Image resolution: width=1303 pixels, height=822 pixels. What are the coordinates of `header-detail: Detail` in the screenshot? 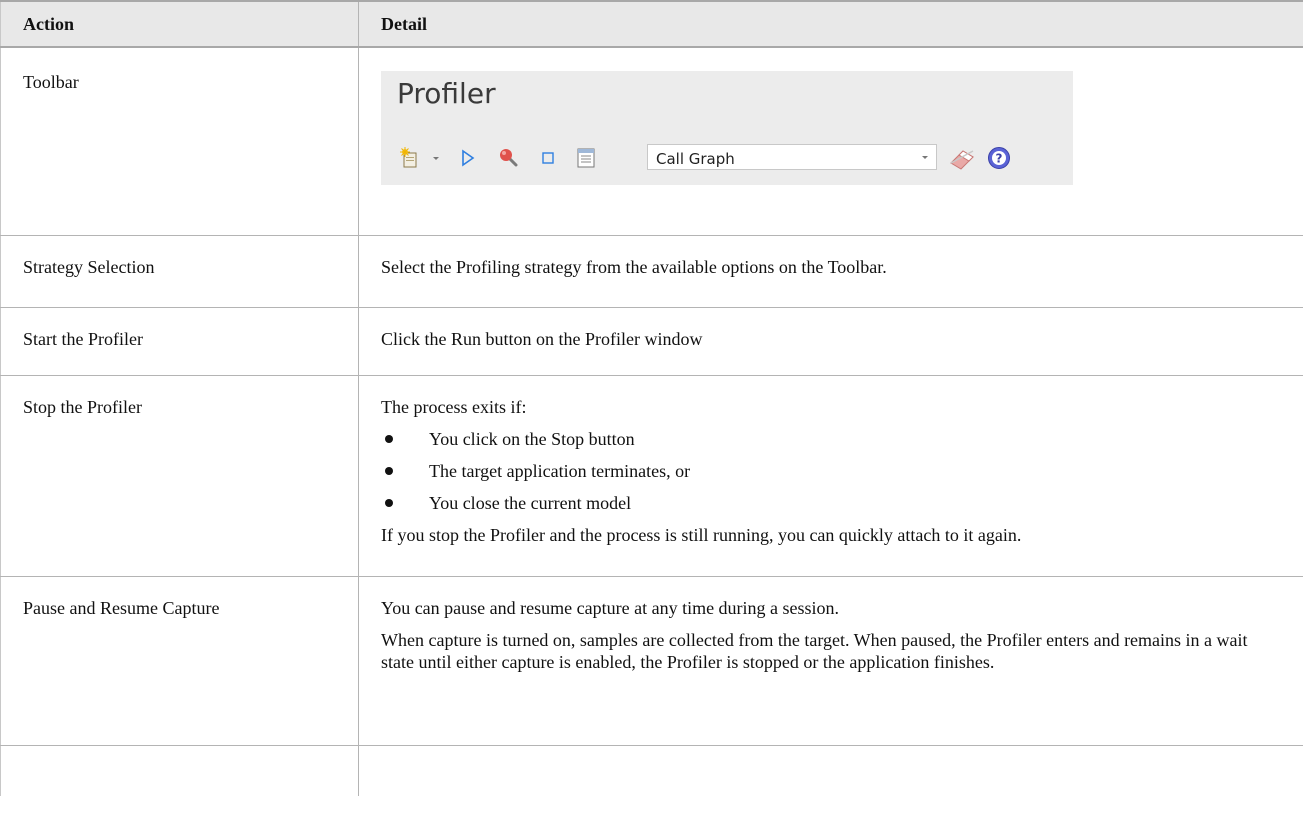 It's located at (830, 24).